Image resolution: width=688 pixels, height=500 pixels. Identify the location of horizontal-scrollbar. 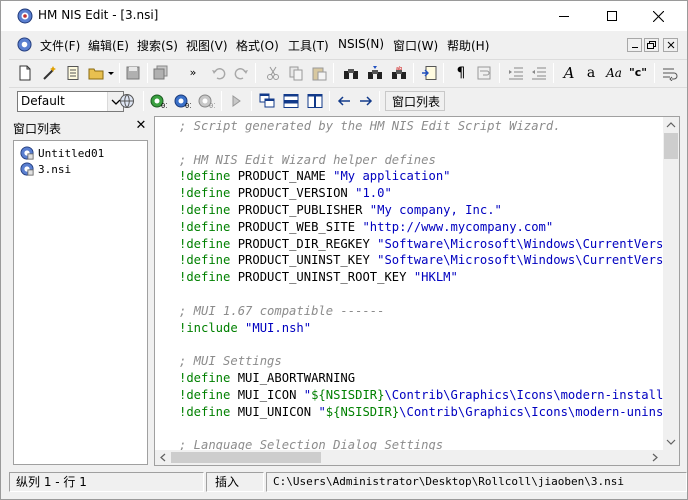
(409, 457).